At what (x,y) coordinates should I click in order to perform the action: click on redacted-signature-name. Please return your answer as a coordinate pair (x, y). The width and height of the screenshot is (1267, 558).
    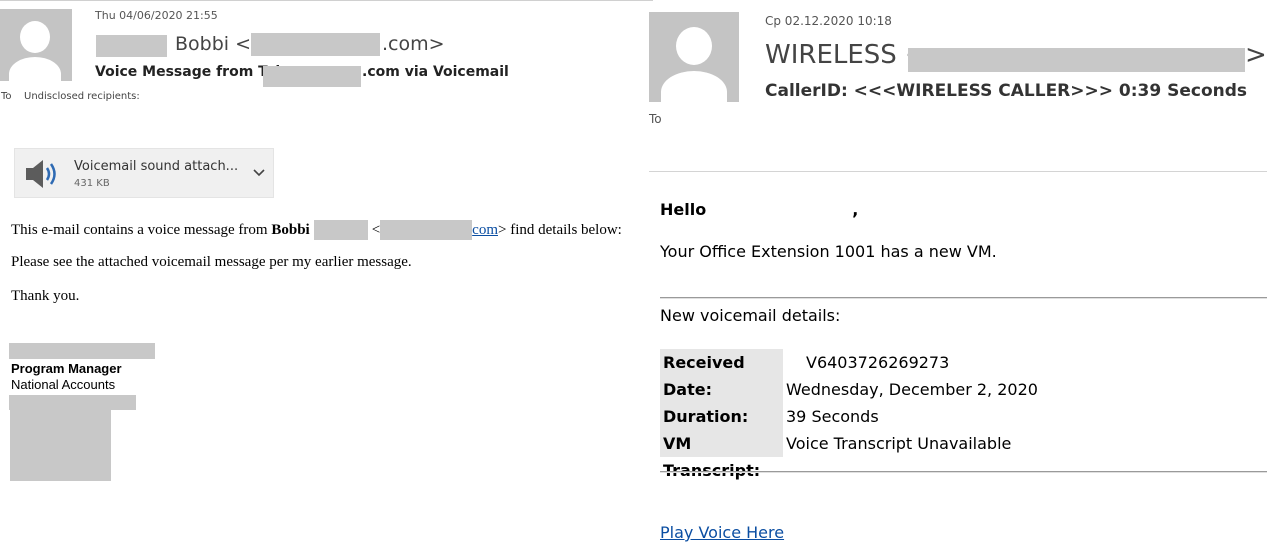
    Looking at the image, I should click on (82, 351).